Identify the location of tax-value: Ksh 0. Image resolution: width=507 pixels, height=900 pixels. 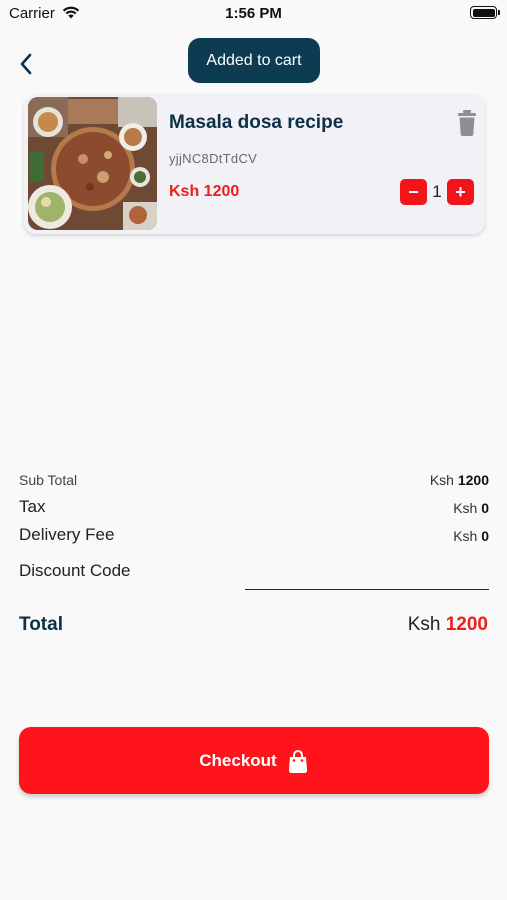
(471, 508).